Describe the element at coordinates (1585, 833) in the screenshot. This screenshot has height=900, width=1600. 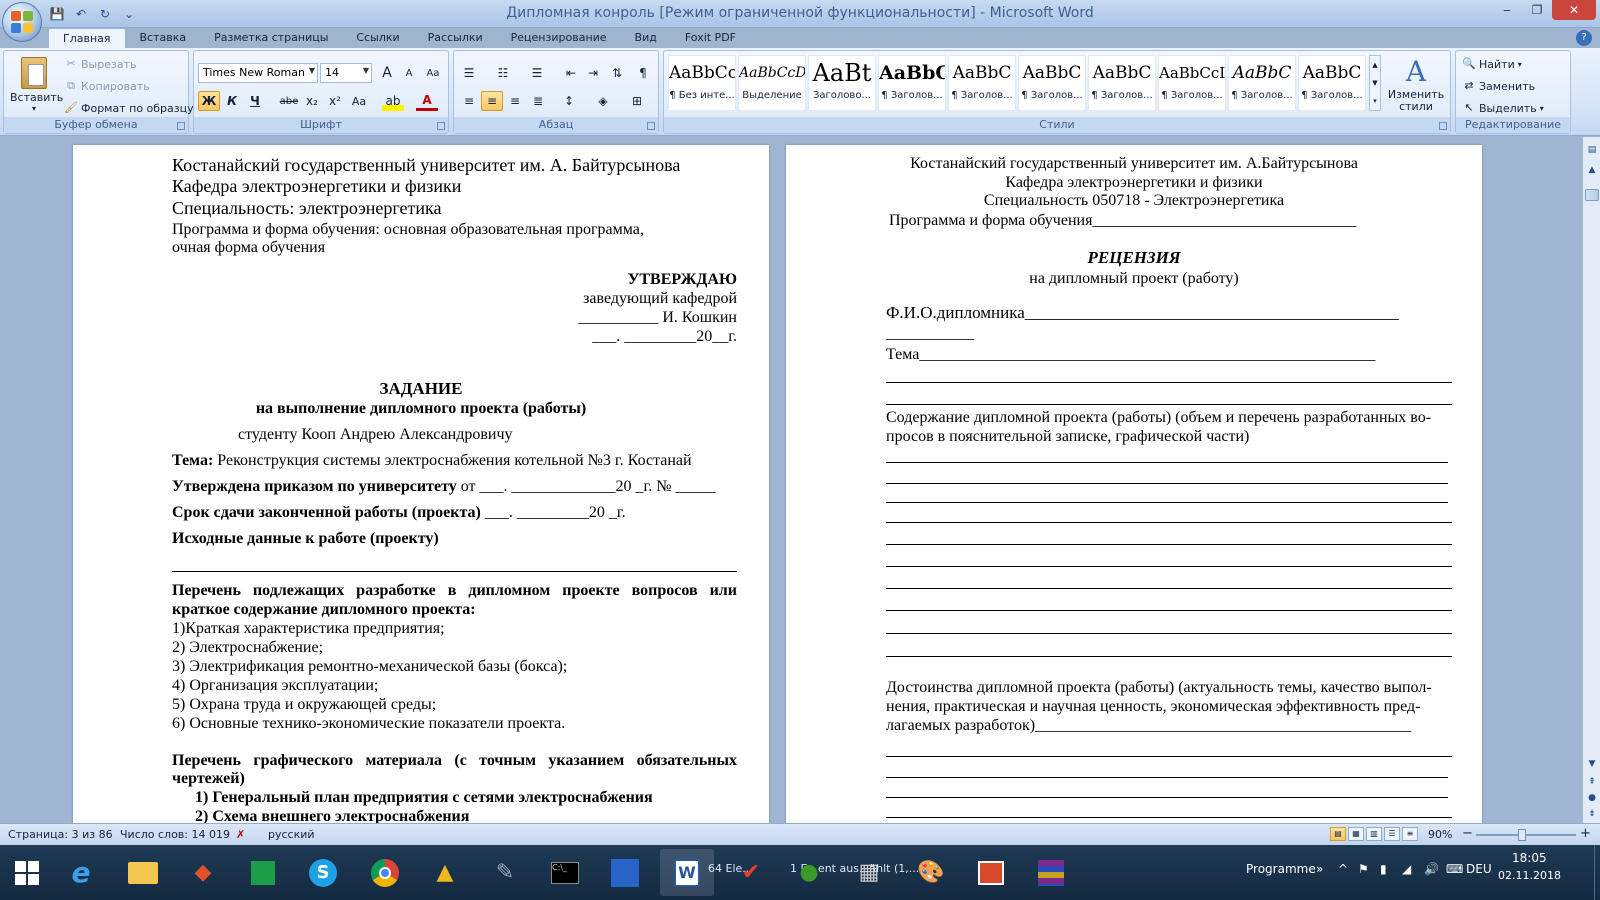
I see `zoom-in-icon: +` at that location.